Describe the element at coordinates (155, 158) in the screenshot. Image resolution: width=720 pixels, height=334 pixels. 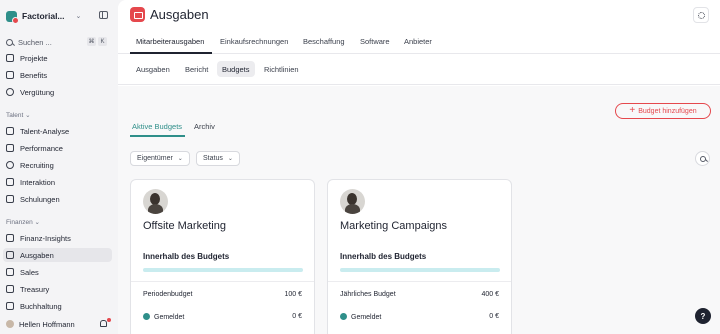
I see `filter-label: Eigentümer` at that location.